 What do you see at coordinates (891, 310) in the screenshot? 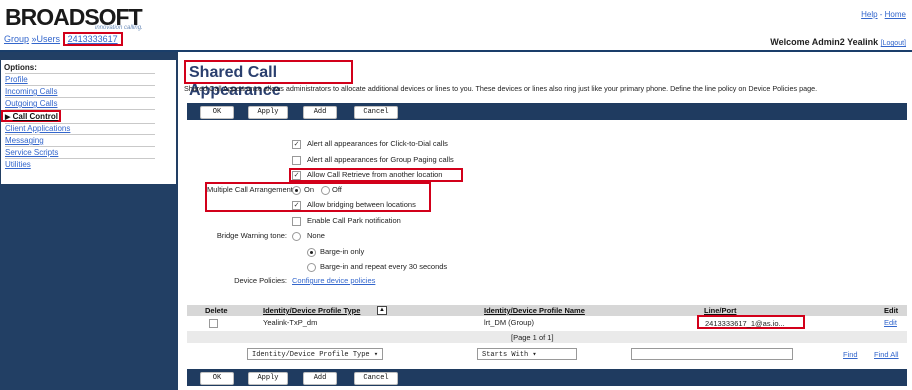
I see `col-edit-header: Edit` at bounding box center [891, 310].